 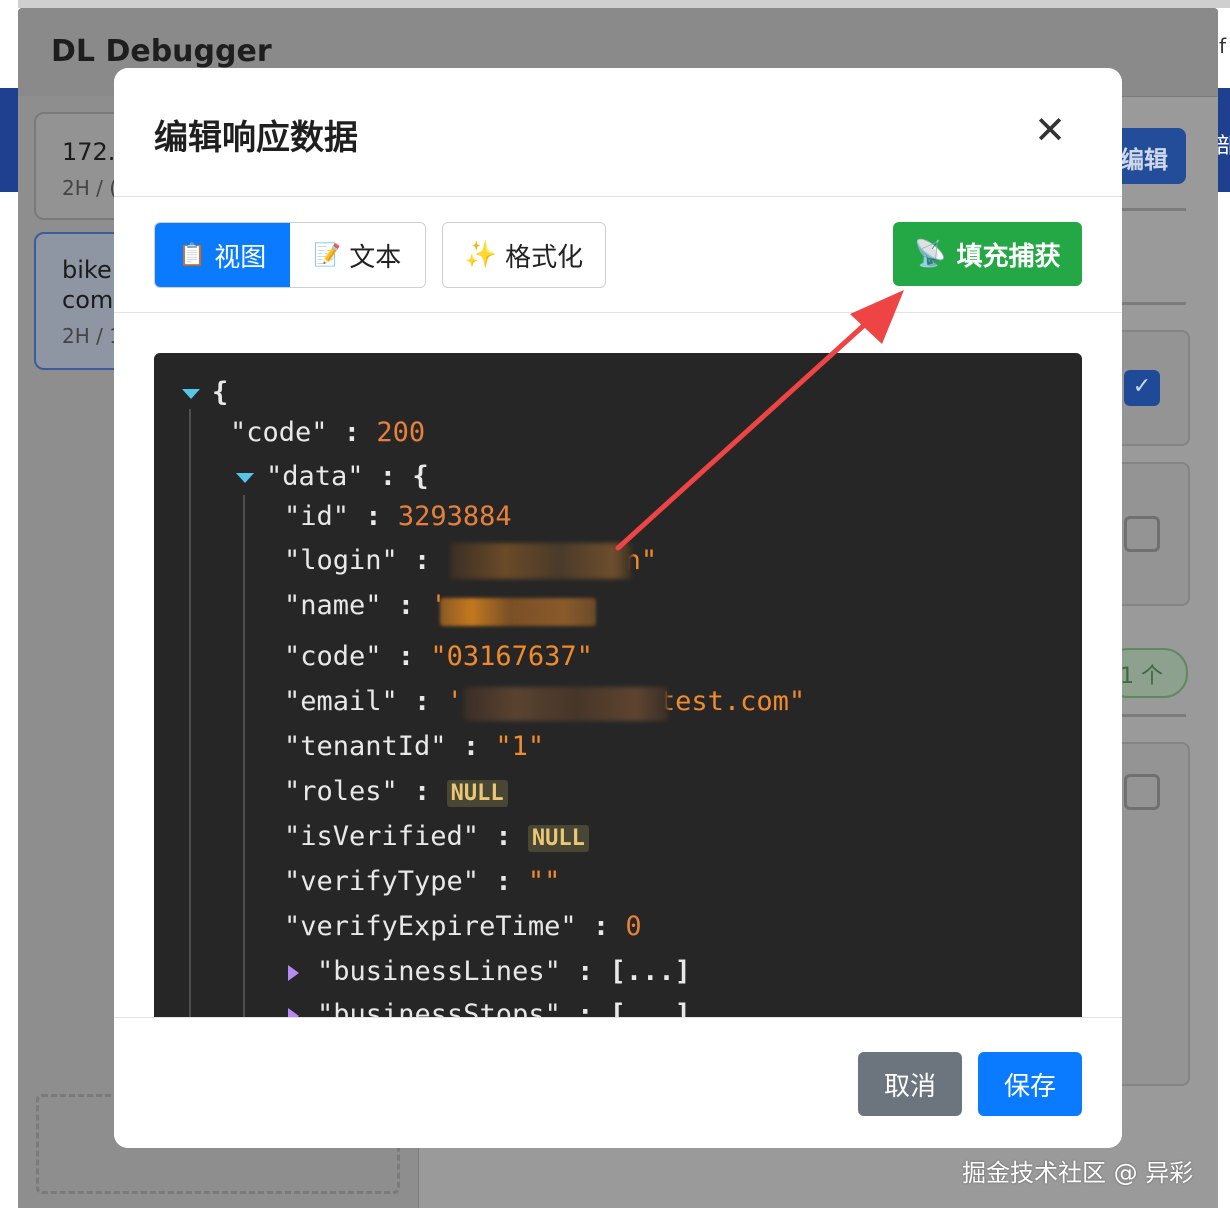 What do you see at coordinates (89, 152) in the screenshot?
I see `request-host: 172.` at bounding box center [89, 152].